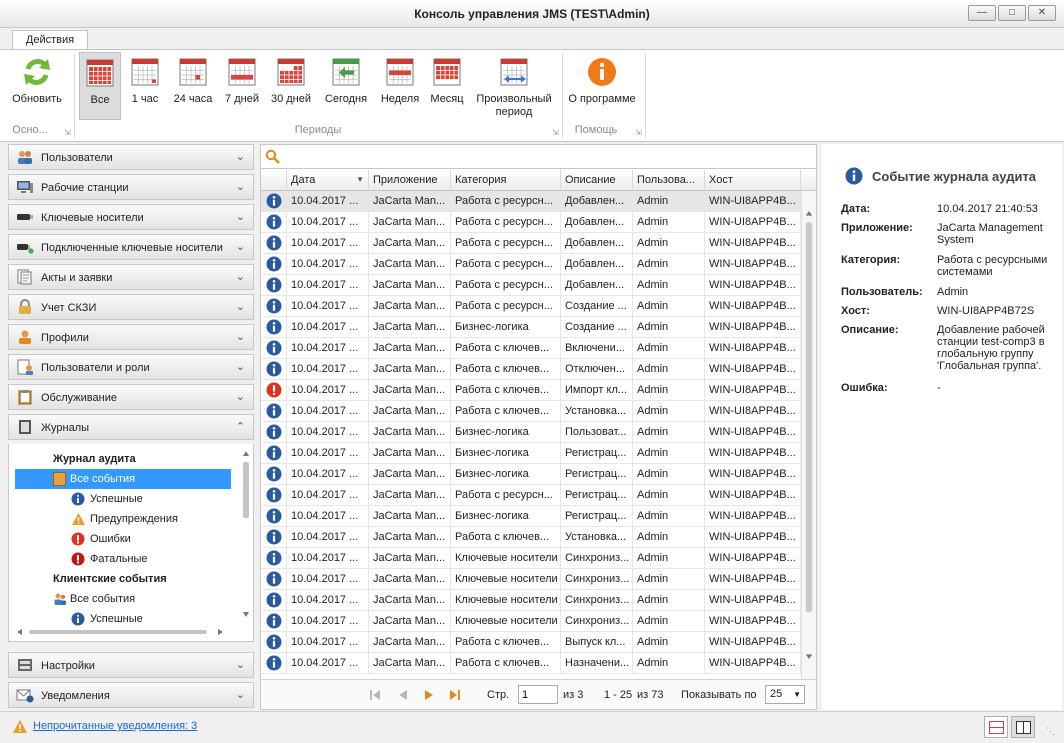 The image size is (1064, 743). I want to click on tree-vertical-scrollbar, so click(246, 534).